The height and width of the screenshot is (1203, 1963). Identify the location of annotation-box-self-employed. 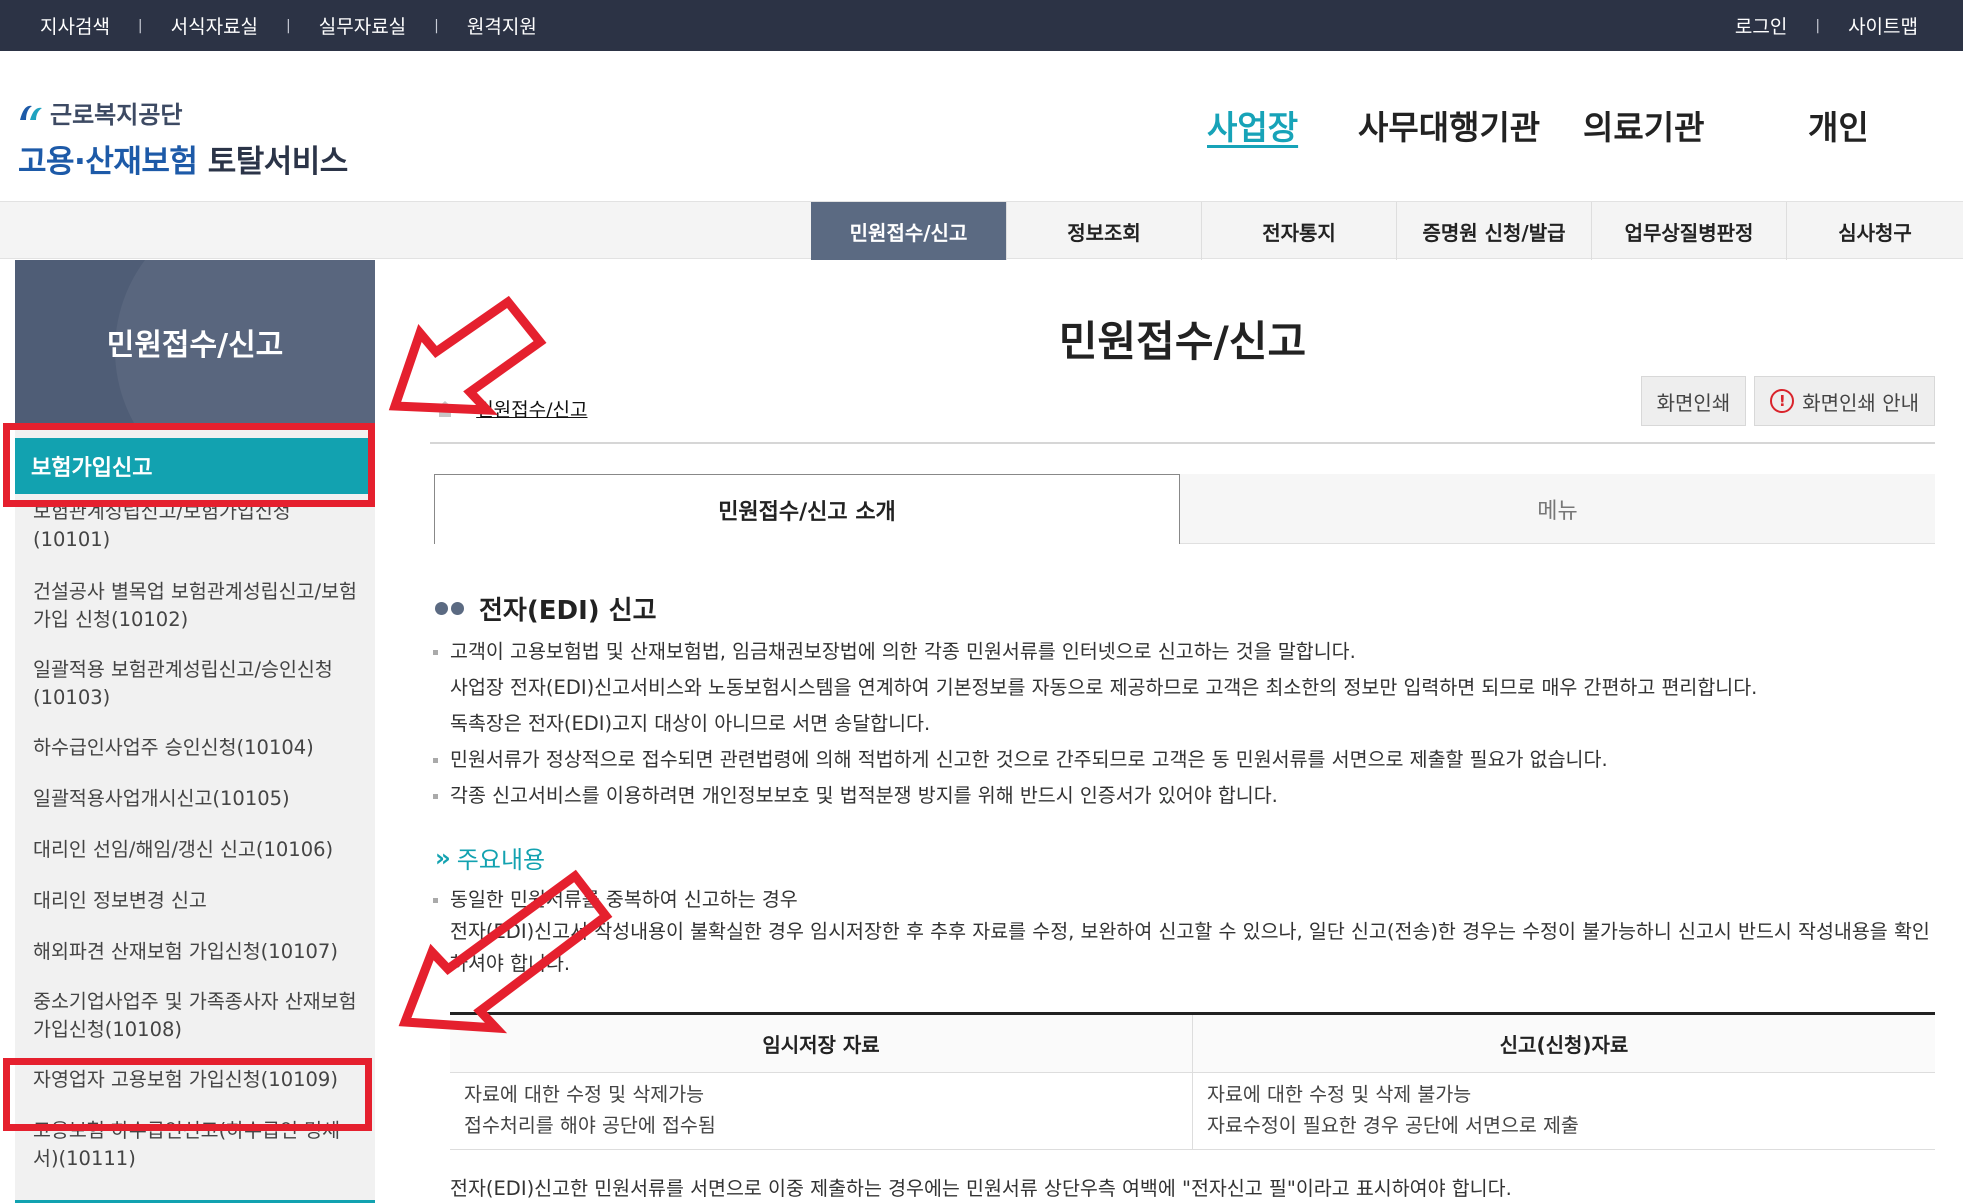
(187, 1094).